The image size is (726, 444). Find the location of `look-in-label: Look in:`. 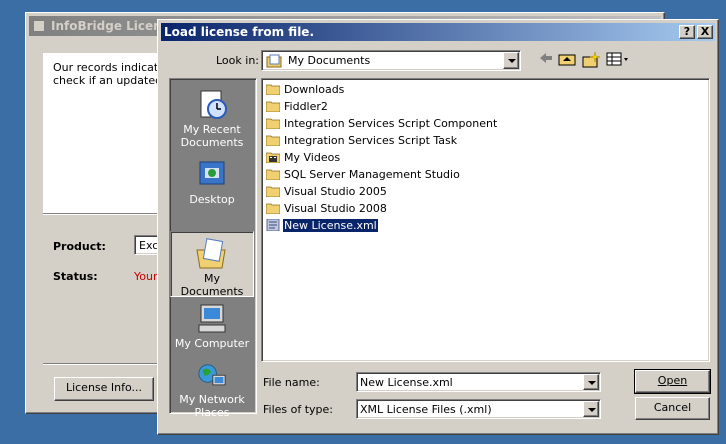

look-in-label: Look in: is located at coordinates (237, 60).